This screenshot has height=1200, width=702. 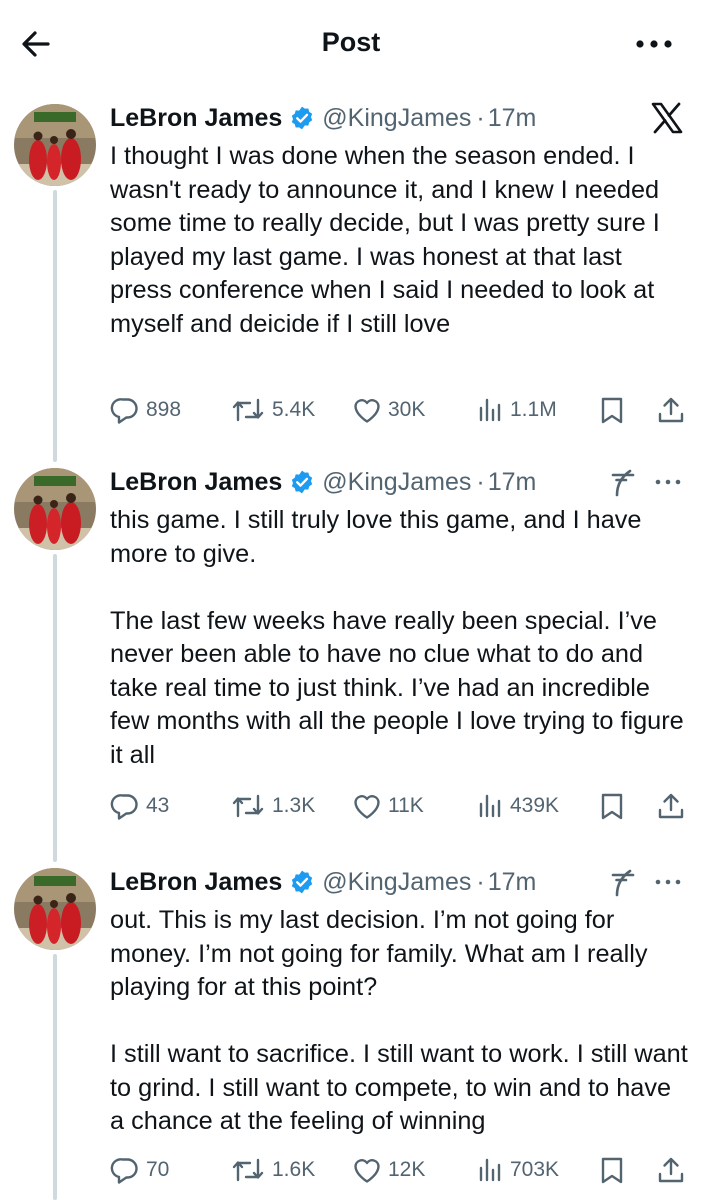 I want to click on like-button: 12K, so click(x=388, y=1170).